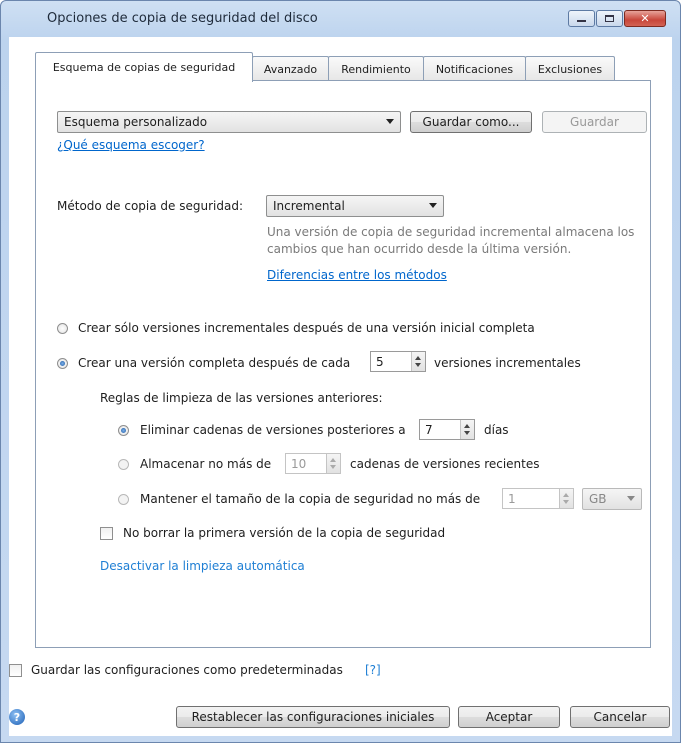  I want to click on cancel-button: Cancelar, so click(620, 717).